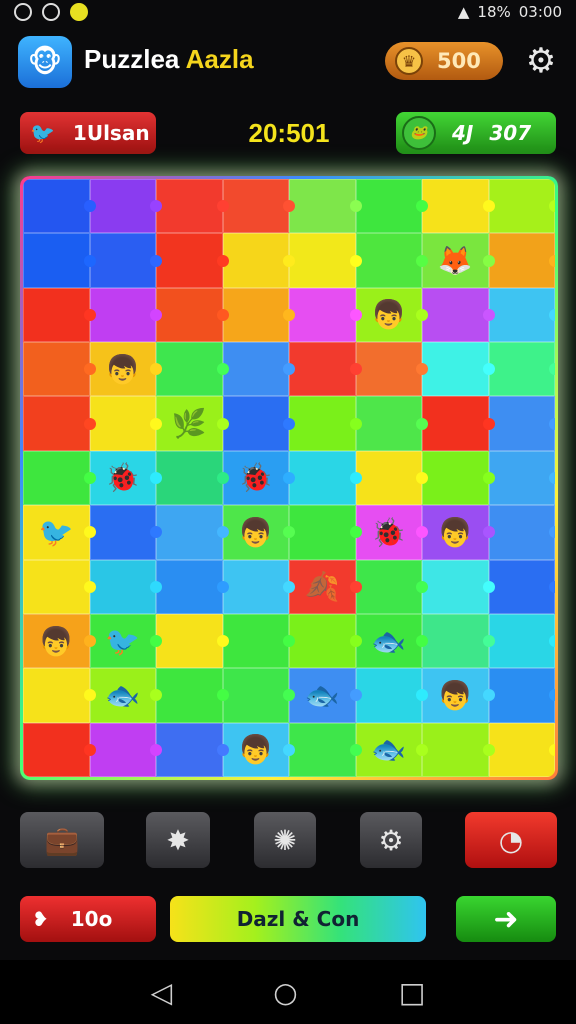  What do you see at coordinates (322, 586) in the screenshot?
I see `puzzle-piece: 🍂` at bounding box center [322, 586].